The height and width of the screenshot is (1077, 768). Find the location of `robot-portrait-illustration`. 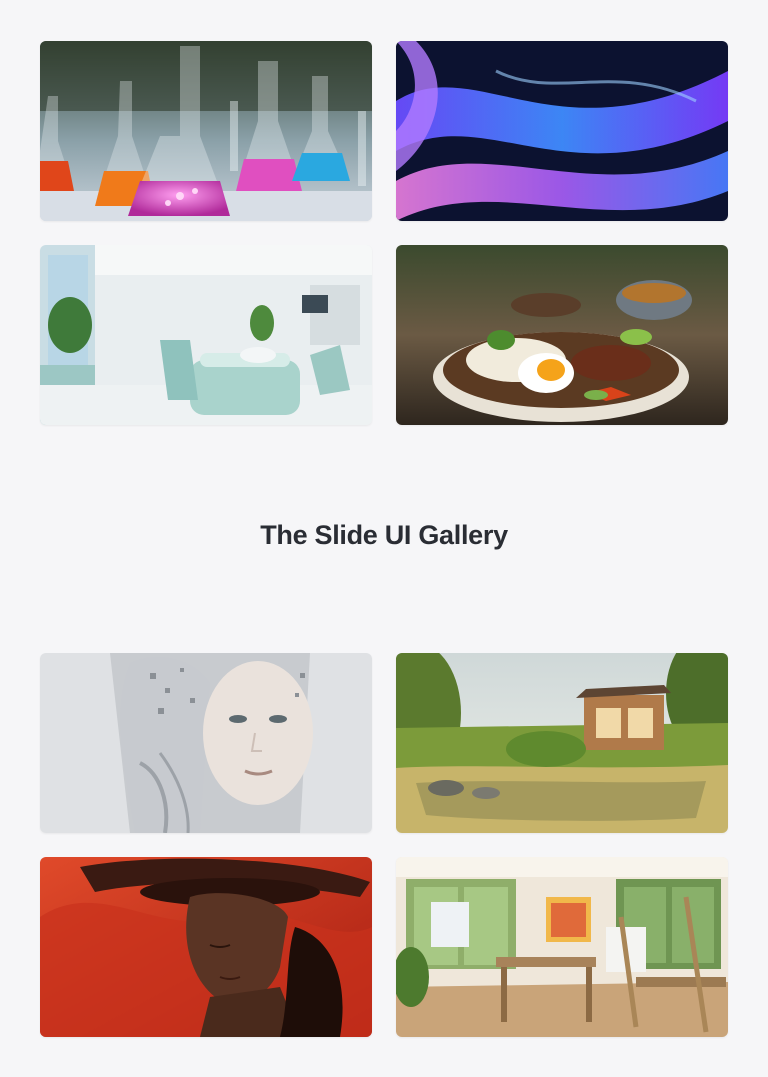

robot-portrait-illustration is located at coordinates (206, 743).